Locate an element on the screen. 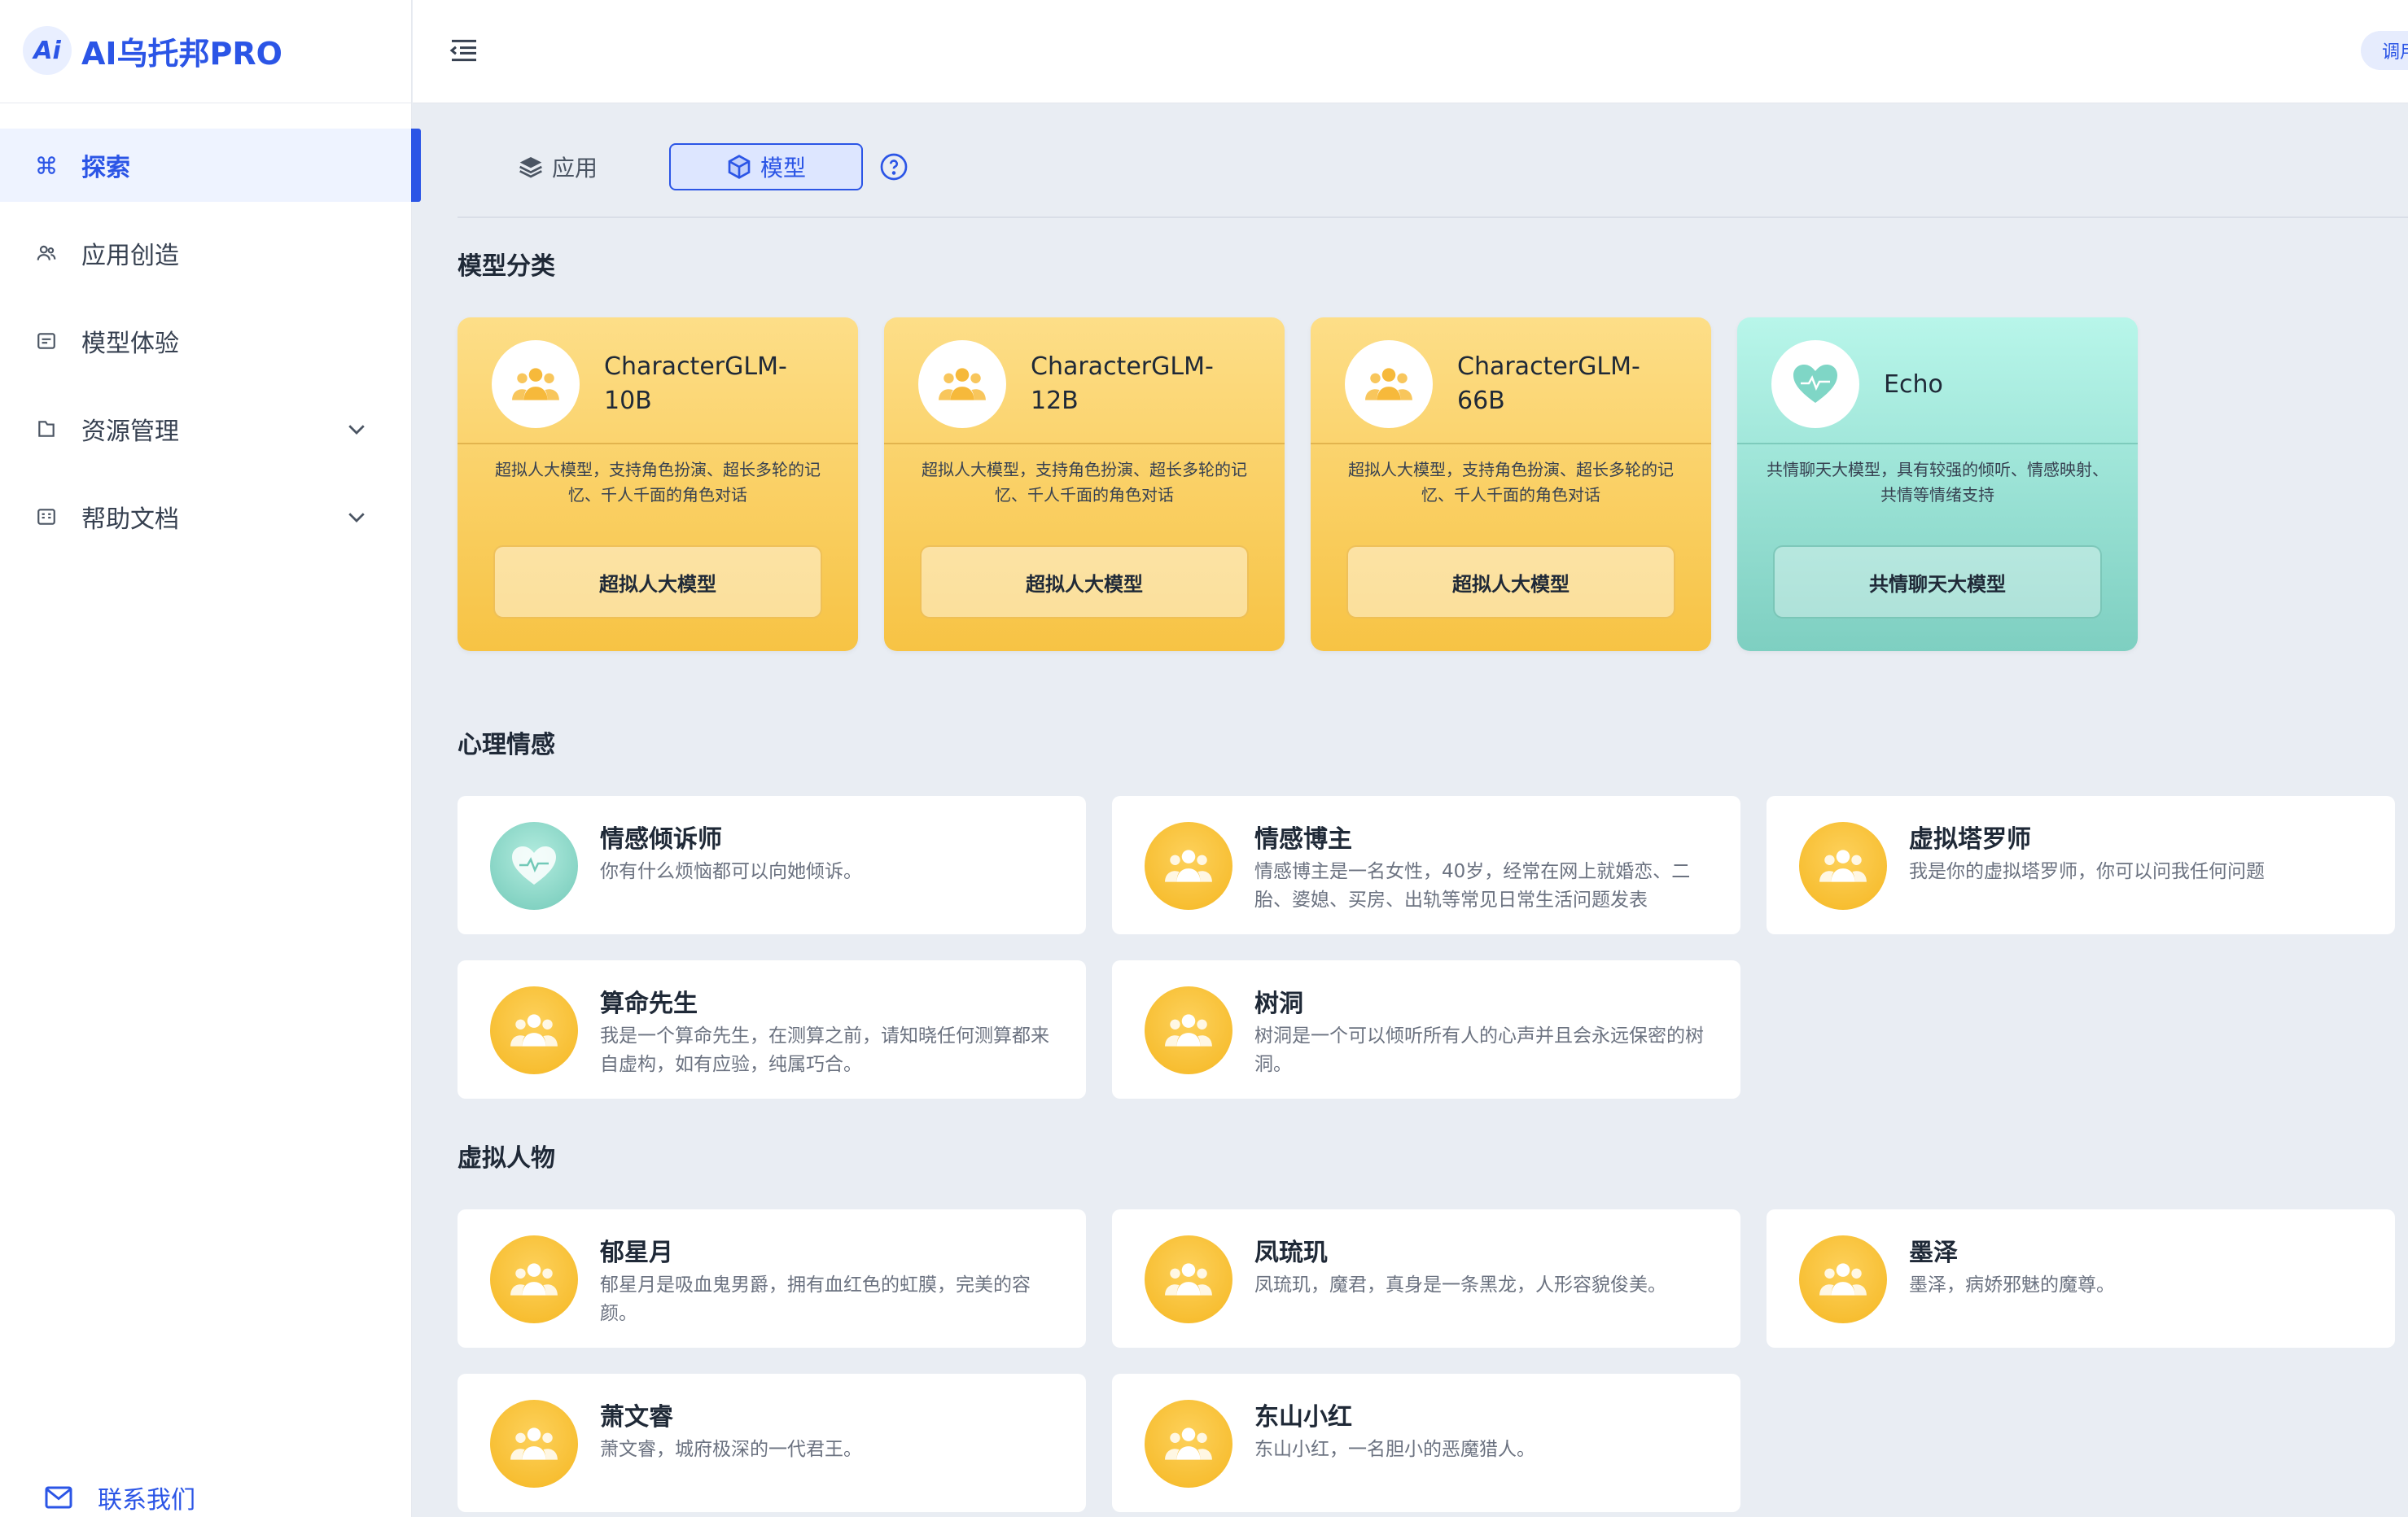  app-name: 情感倾诉师 is located at coordinates (661, 840).